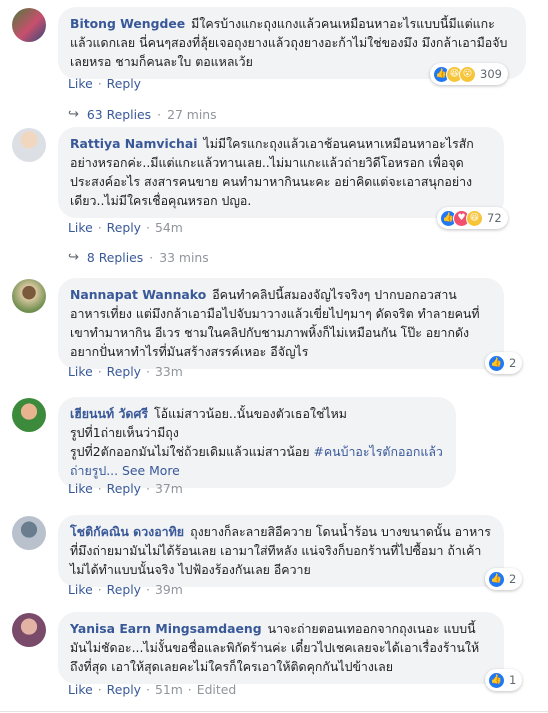  Describe the element at coordinates (274, 711) in the screenshot. I see `divider` at that location.